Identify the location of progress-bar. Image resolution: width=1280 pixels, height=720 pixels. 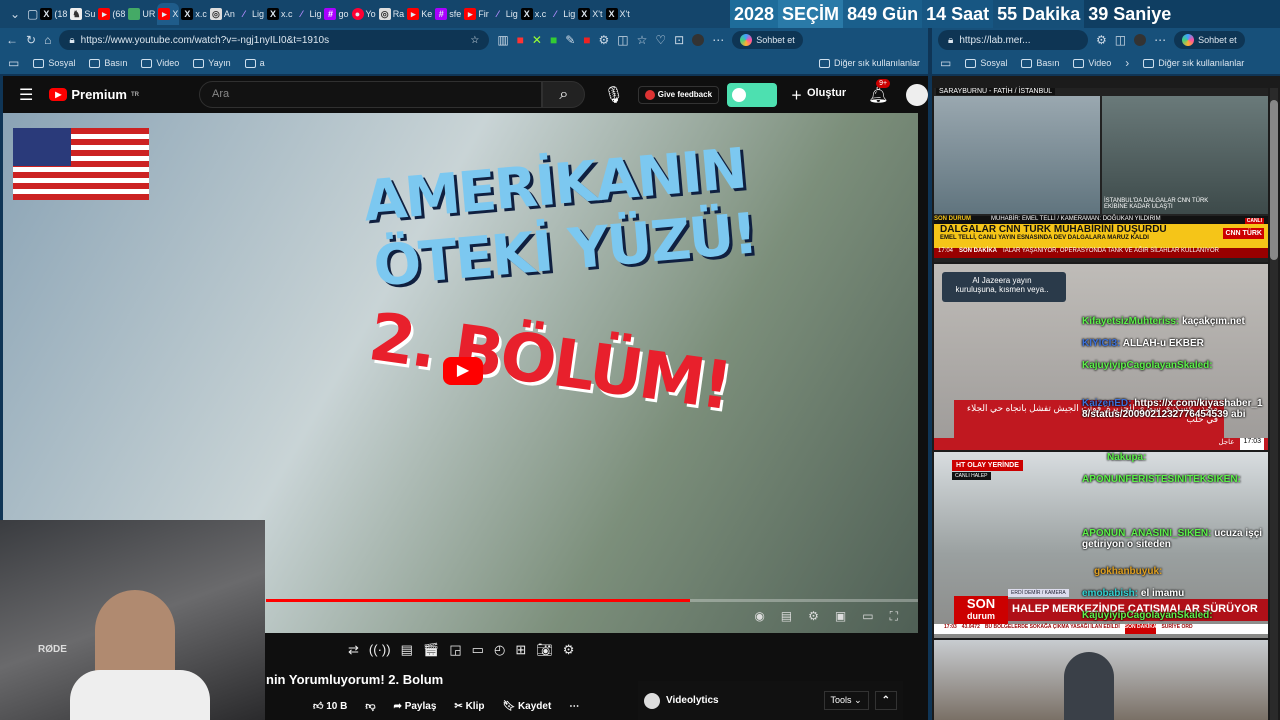
(592, 600).